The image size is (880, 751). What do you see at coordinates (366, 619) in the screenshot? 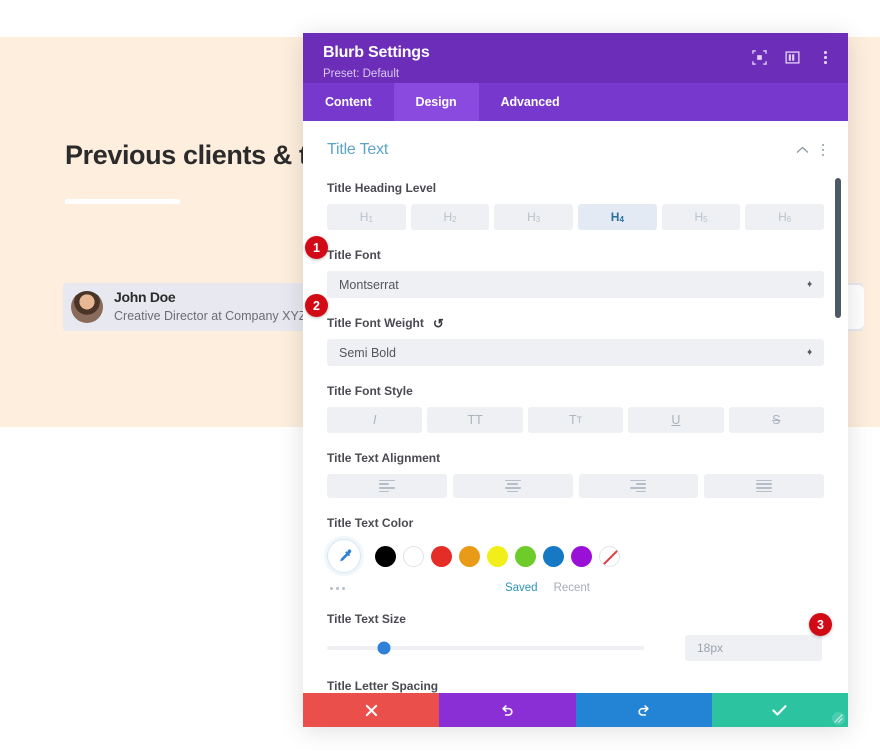
I see `title-text-size-label: Title Text Size` at bounding box center [366, 619].